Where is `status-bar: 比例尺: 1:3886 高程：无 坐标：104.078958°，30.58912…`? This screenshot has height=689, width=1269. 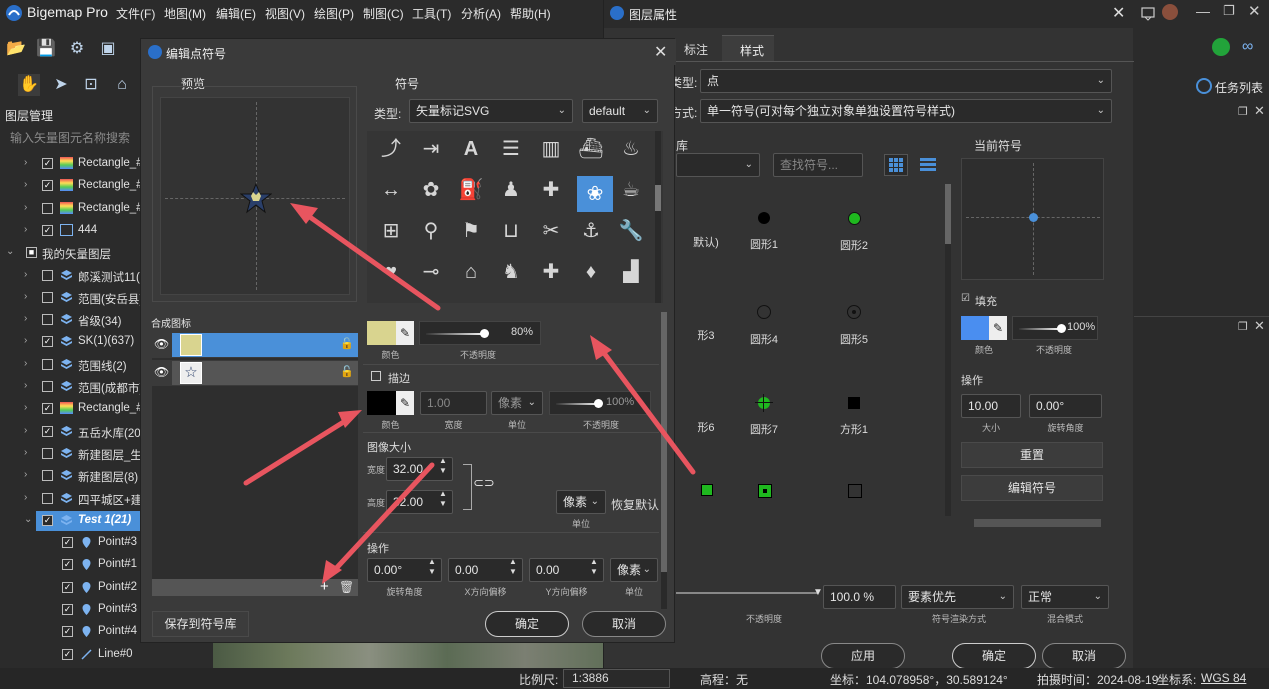 status-bar: 比例尺: 1:3886 高程：无 坐标：104.078958°，30.58912… is located at coordinates (634, 678).